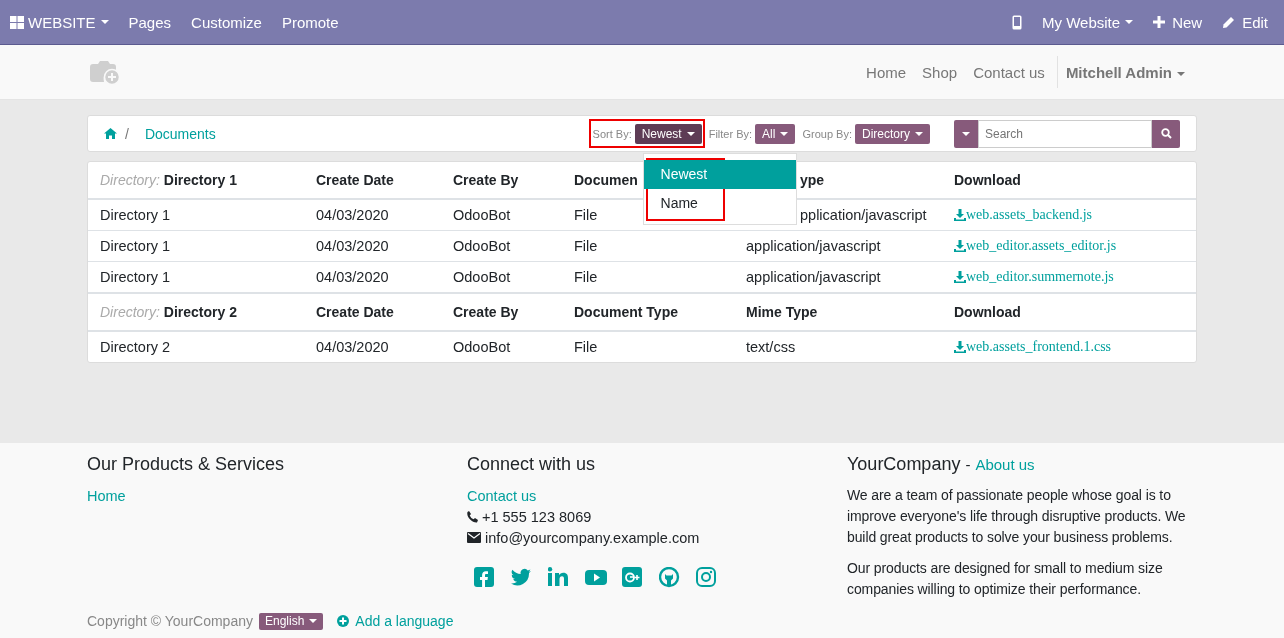 The height and width of the screenshot is (638, 1284). Describe the element at coordinates (180, 133) in the screenshot. I see `breadcrumb-link: Documents` at that location.